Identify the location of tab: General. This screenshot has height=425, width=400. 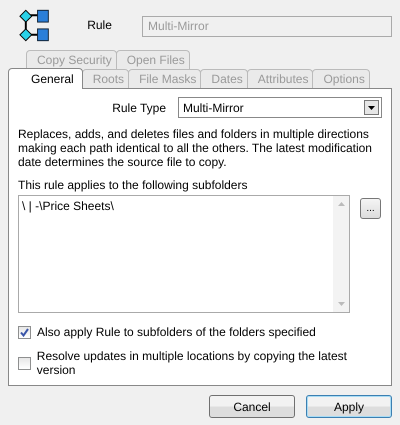
(45, 78).